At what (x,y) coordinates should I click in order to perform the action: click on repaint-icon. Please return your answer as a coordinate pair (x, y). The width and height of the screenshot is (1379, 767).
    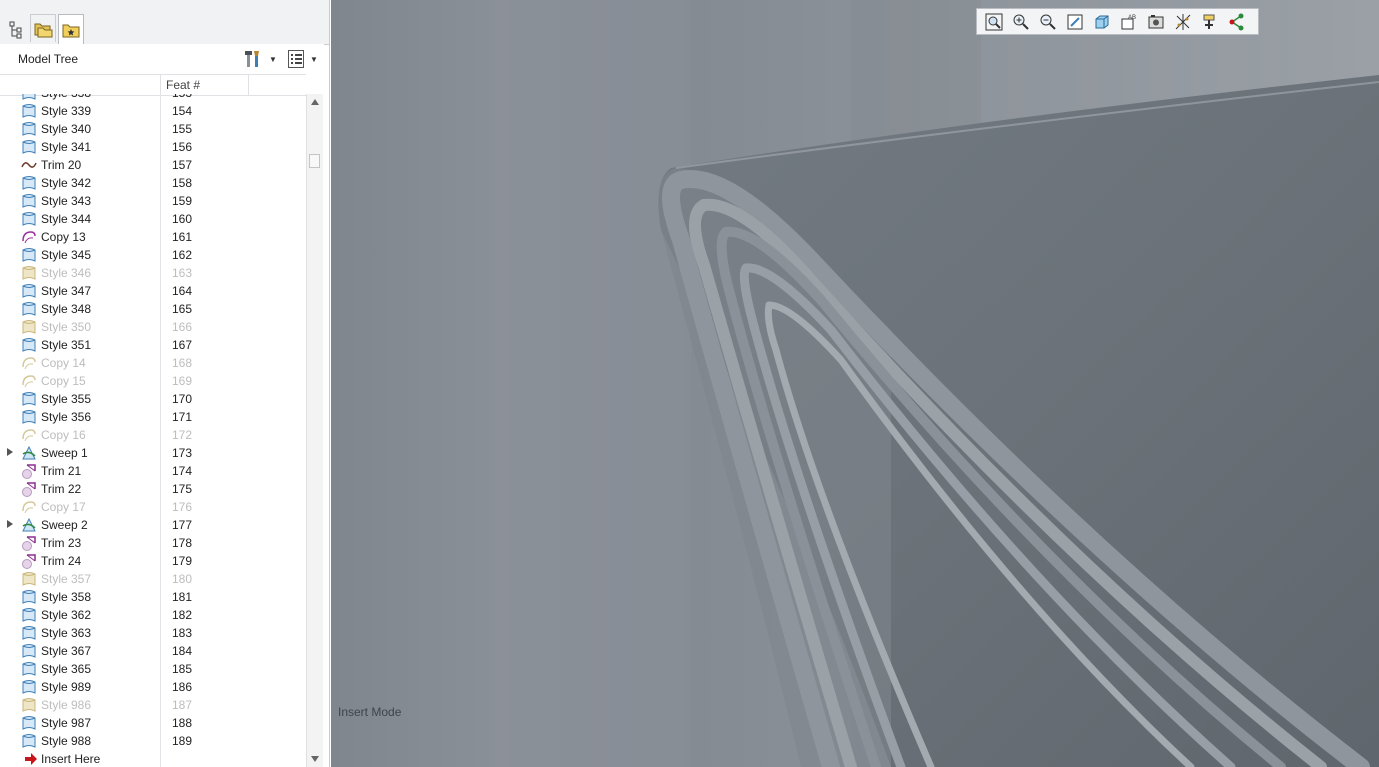
    Looking at the image, I should click on (1075, 21).